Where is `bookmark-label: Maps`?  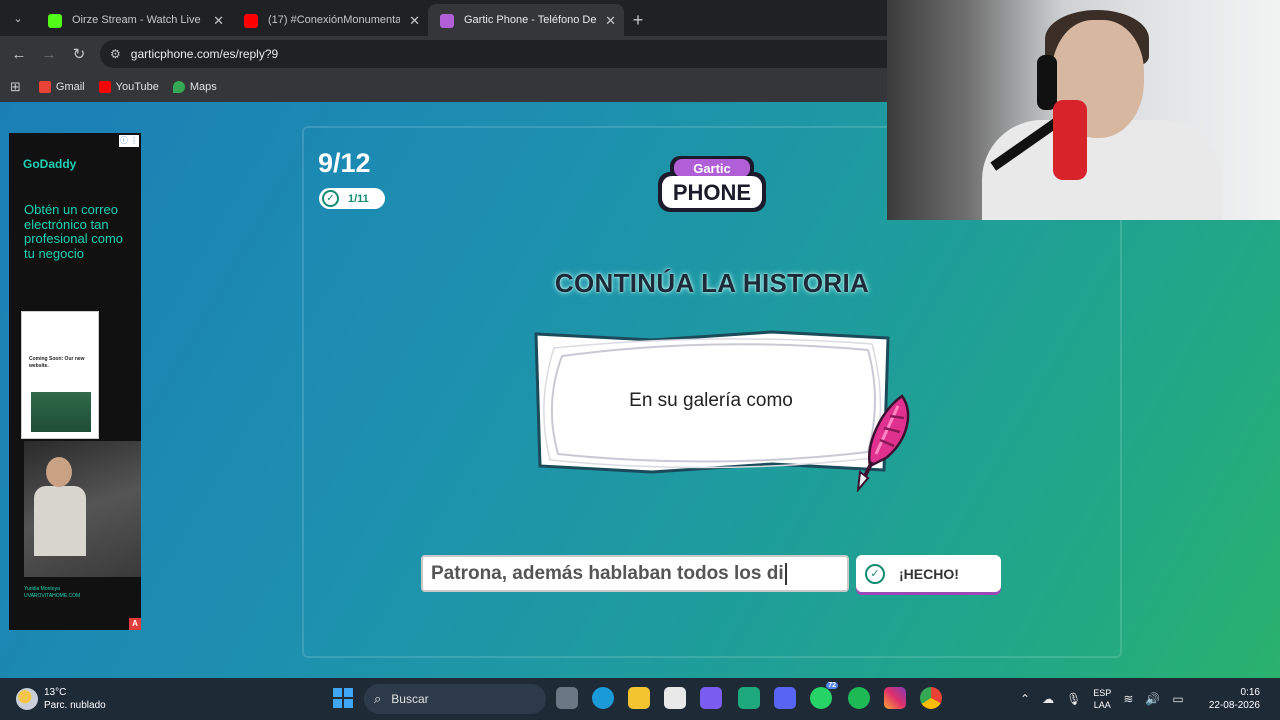
bookmark-label: Maps is located at coordinates (203, 87).